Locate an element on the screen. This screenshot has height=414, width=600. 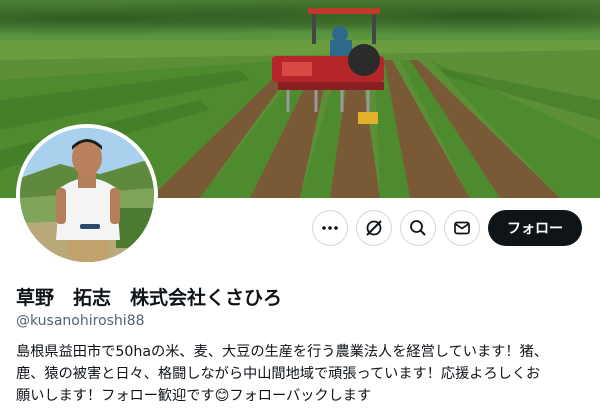
more-button is located at coordinates (330, 228).